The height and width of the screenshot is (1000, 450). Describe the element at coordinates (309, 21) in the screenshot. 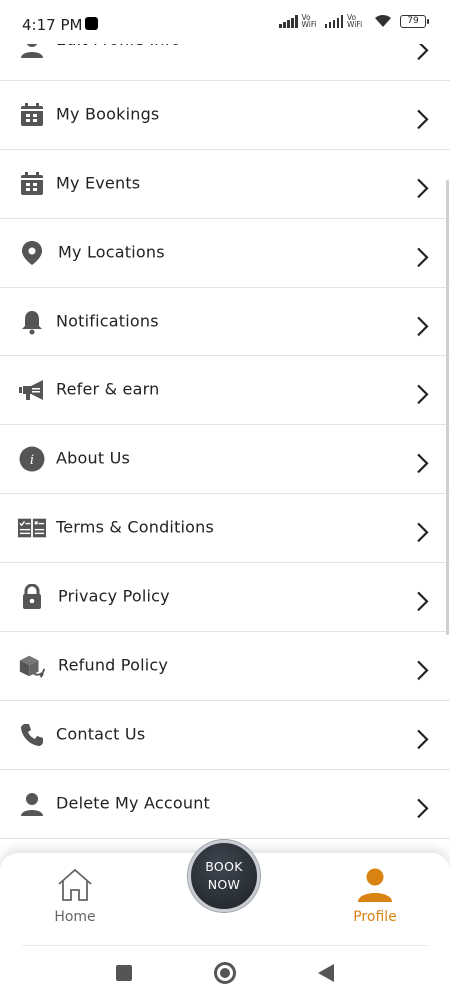

I see `vowifi-label-1: Vo WiFi` at that location.